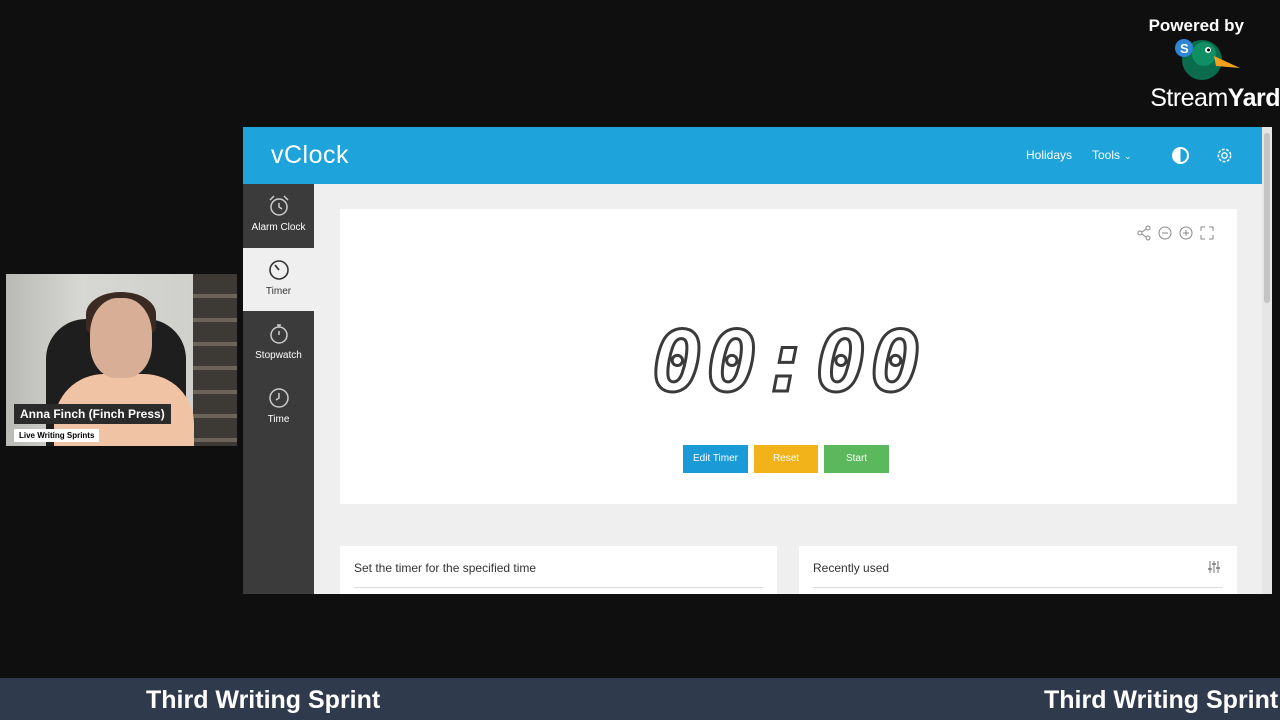  I want to click on cam-person-head, so click(121, 338).